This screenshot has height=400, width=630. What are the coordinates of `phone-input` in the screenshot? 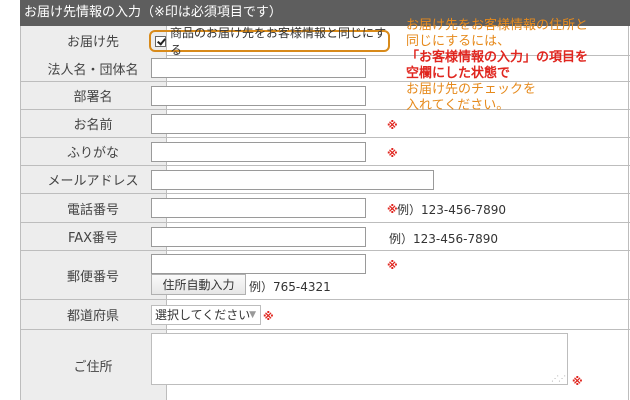 It's located at (258, 208).